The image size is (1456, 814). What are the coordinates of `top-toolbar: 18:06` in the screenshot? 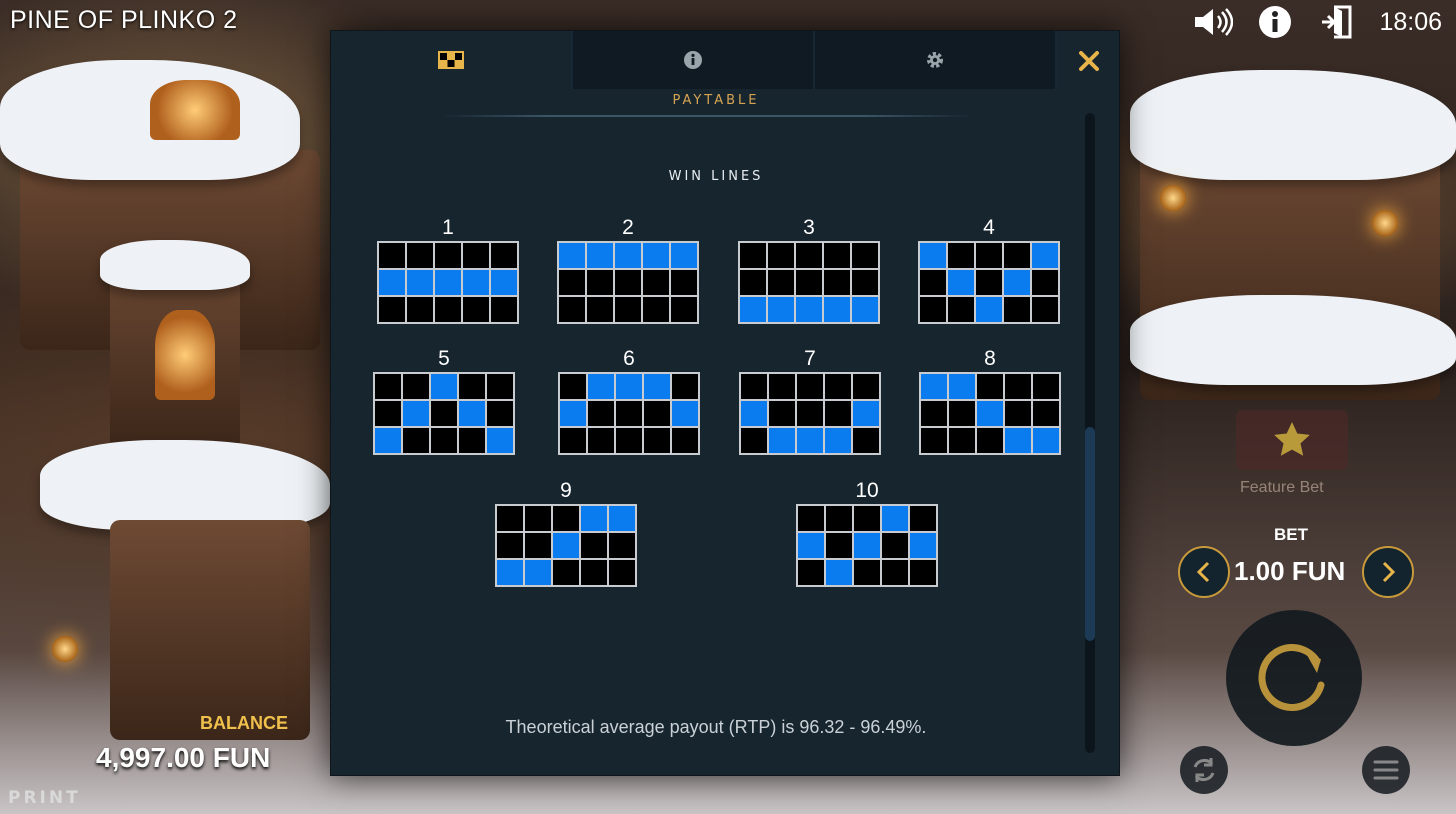 It's located at (1317, 22).